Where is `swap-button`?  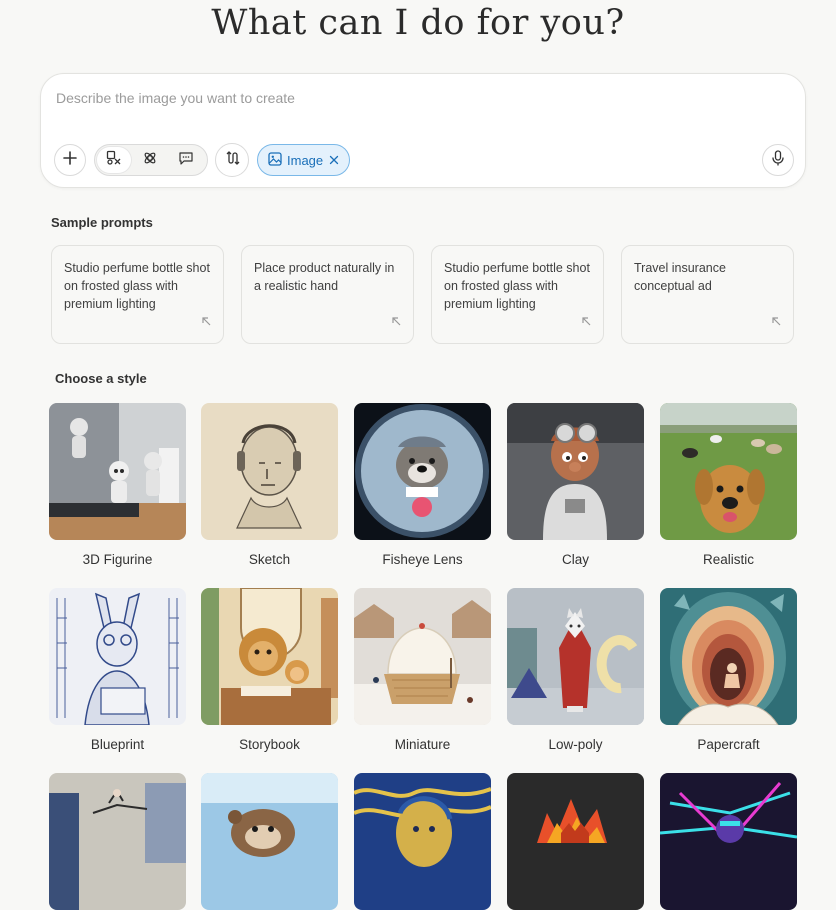
swap-button is located at coordinates (232, 160).